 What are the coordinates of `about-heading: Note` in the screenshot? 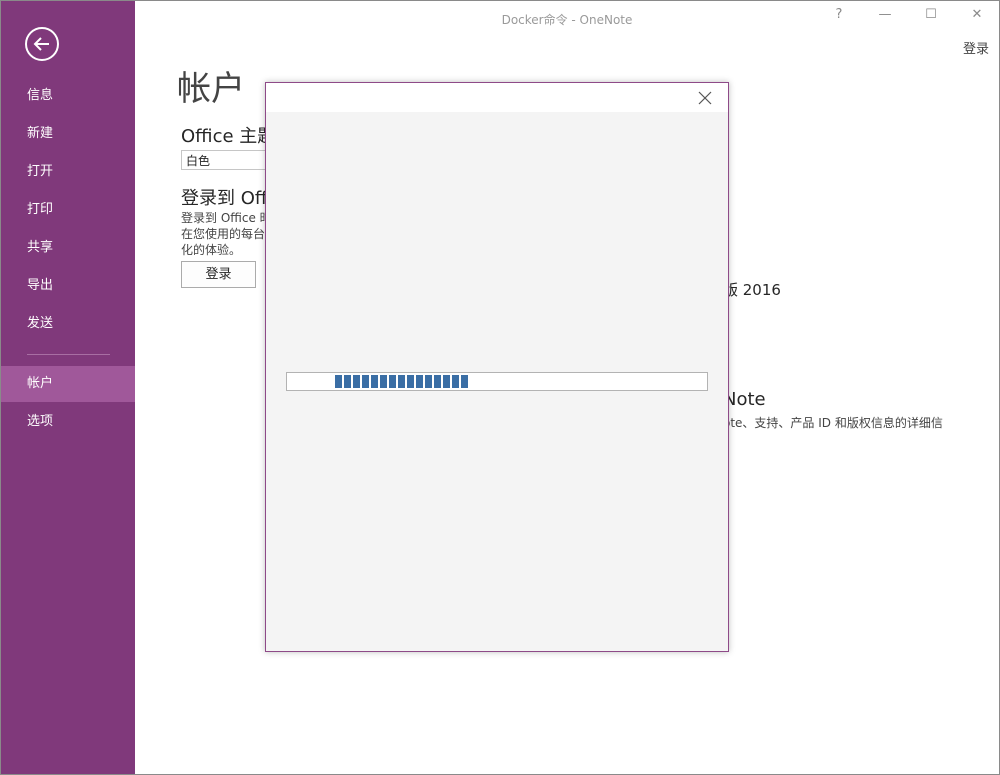 It's located at (744, 399).